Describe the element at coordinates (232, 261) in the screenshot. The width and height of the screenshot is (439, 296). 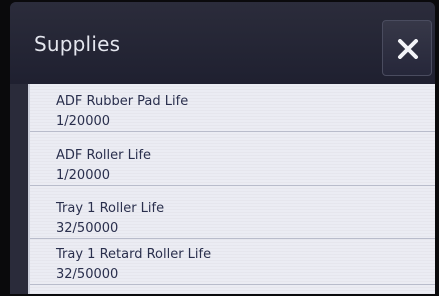
I see `list-item-tray1-retard-roller: Tray 1 Retard Roller Life 32/50000` at that location.